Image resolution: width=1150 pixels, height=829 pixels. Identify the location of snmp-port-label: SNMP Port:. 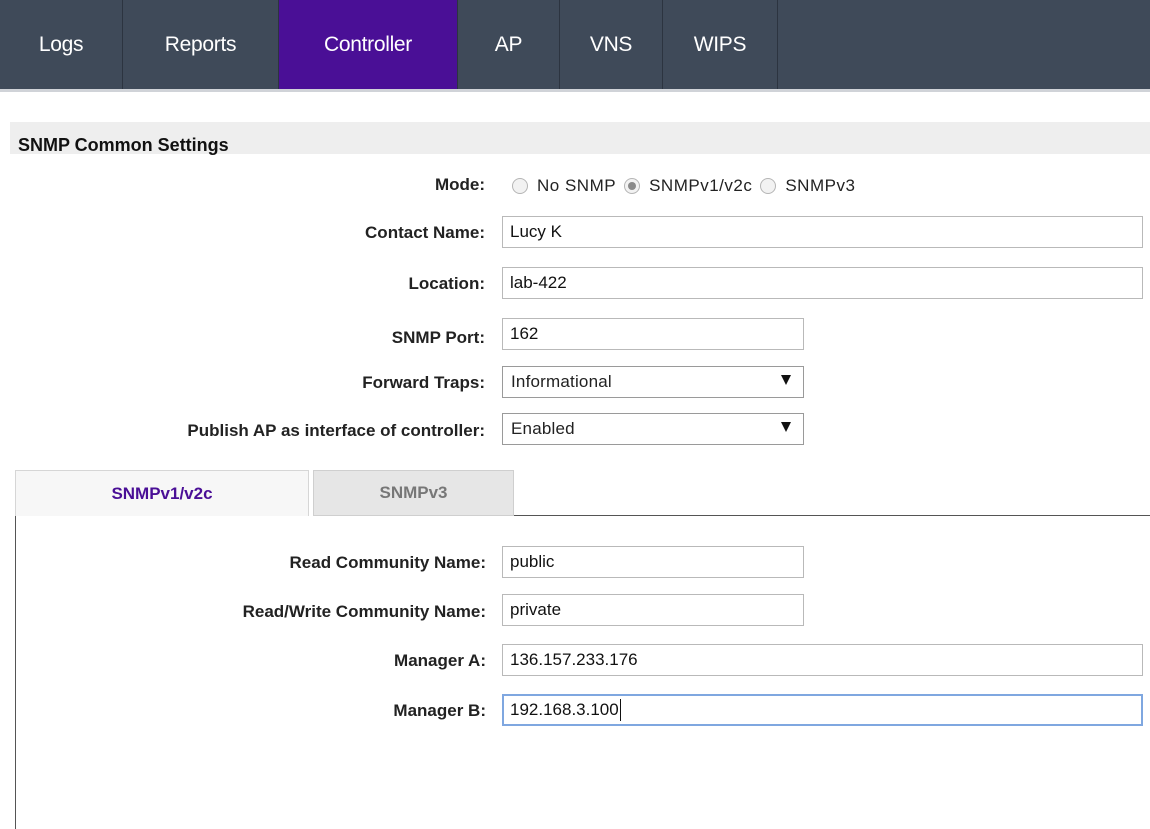
(438, 337).